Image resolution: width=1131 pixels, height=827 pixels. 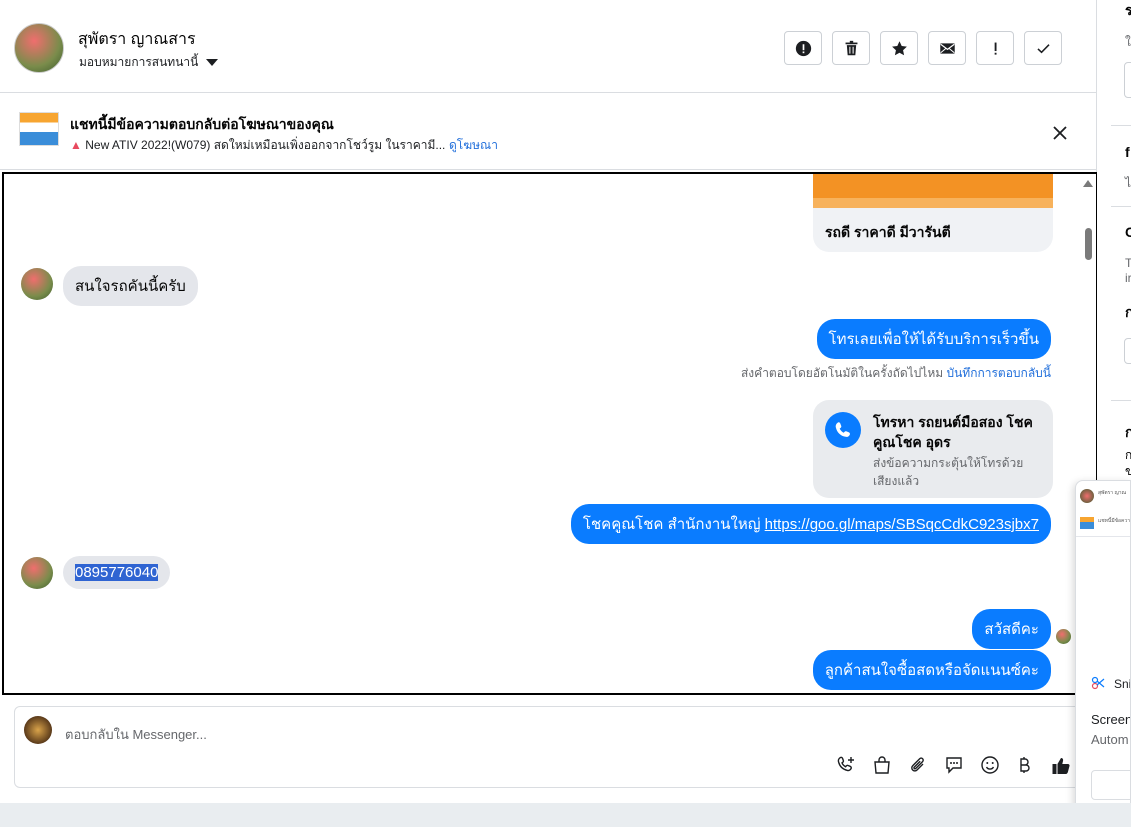 What do you see at coordinates (1128, 263) in the screenshot?
I see `sidebar-fragment: T` at bounding box center [1128, 263].